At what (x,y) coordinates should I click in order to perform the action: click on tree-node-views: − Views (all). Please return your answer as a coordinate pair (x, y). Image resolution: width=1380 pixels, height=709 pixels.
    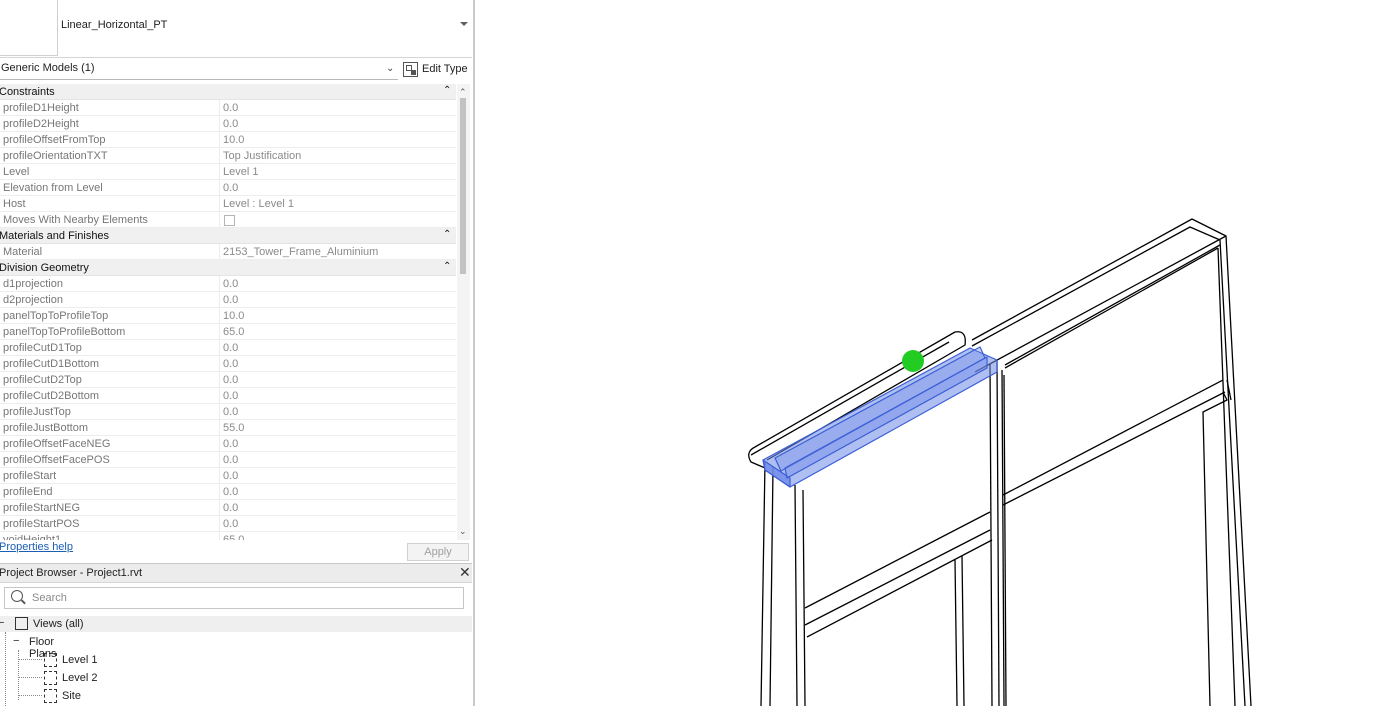
    Looking at the image, I should click on (236, 624).